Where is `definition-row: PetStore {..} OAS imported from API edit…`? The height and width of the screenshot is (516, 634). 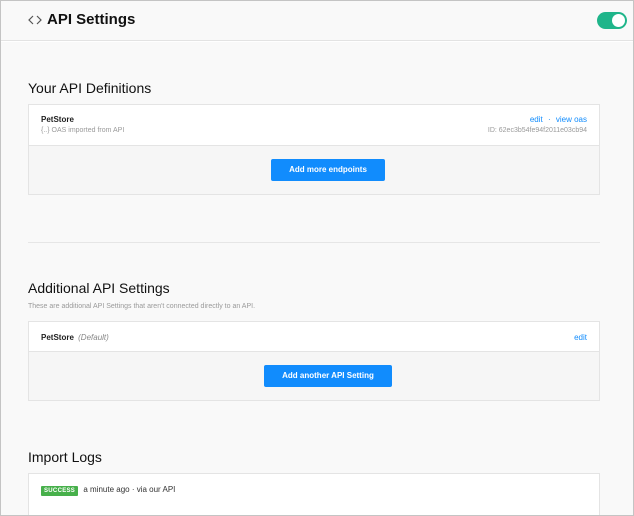 definition-row: PetStore {..} OAS imported from API edit… is located at coordinates (314, 125).